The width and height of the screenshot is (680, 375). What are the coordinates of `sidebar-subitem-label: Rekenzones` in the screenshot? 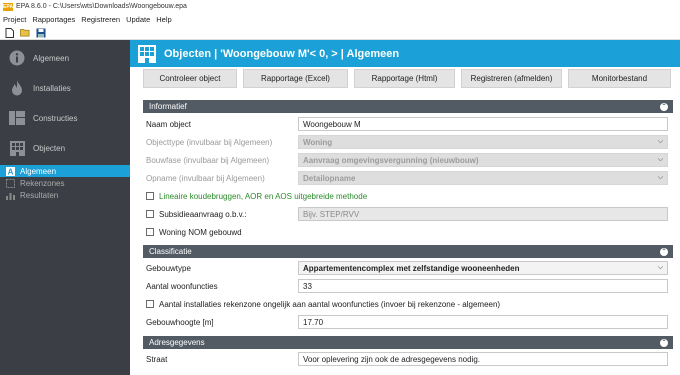 It's located at (42, 183).